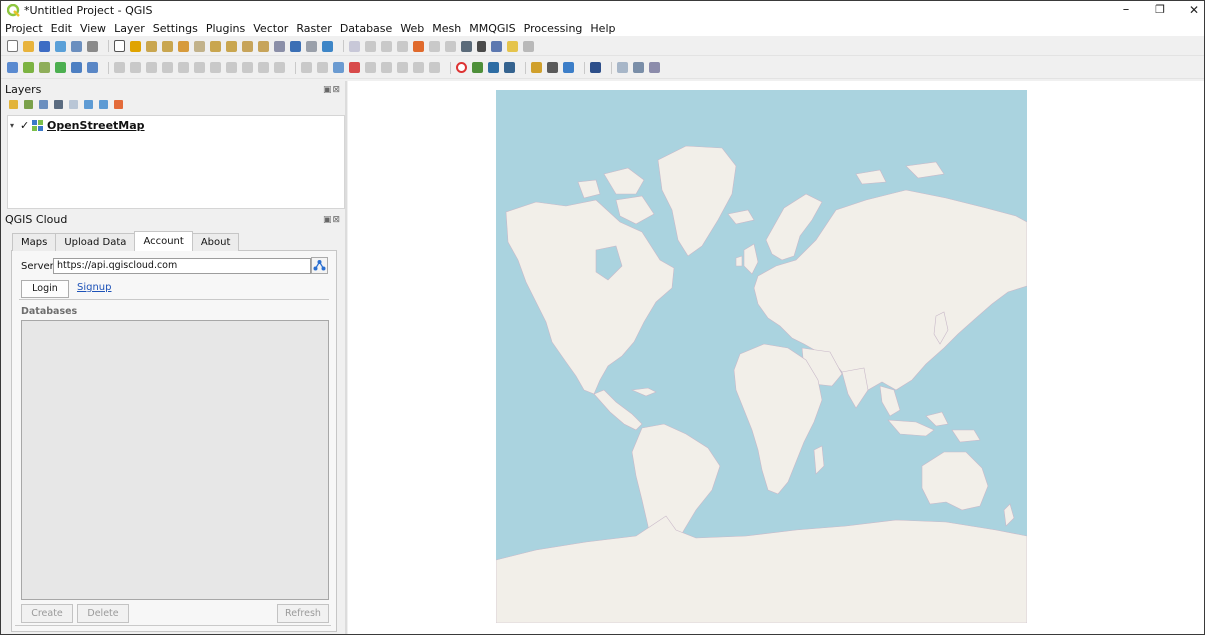 The width and height of the screenshot is (1205, 635). Describe the element at coordinates (263, 46) in the screenshot. I see `zoom-next-icon` at that location.